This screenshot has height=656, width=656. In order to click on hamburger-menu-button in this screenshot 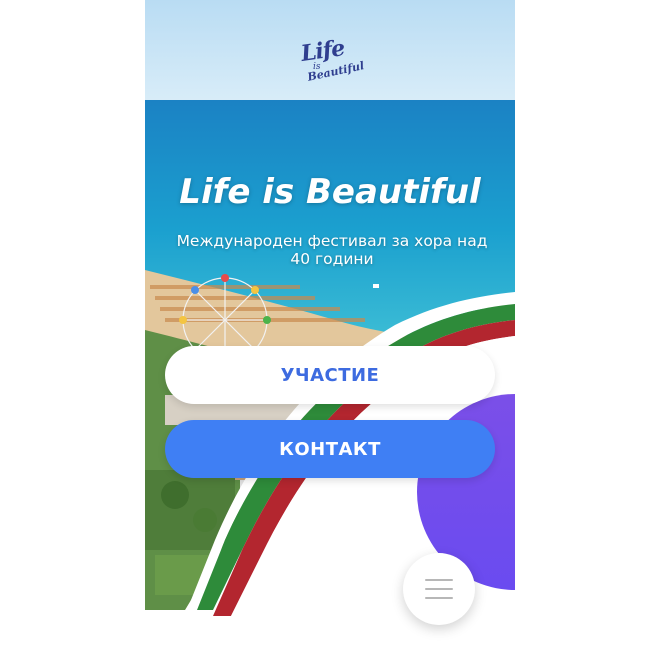, I will do `click(439, 589)`.